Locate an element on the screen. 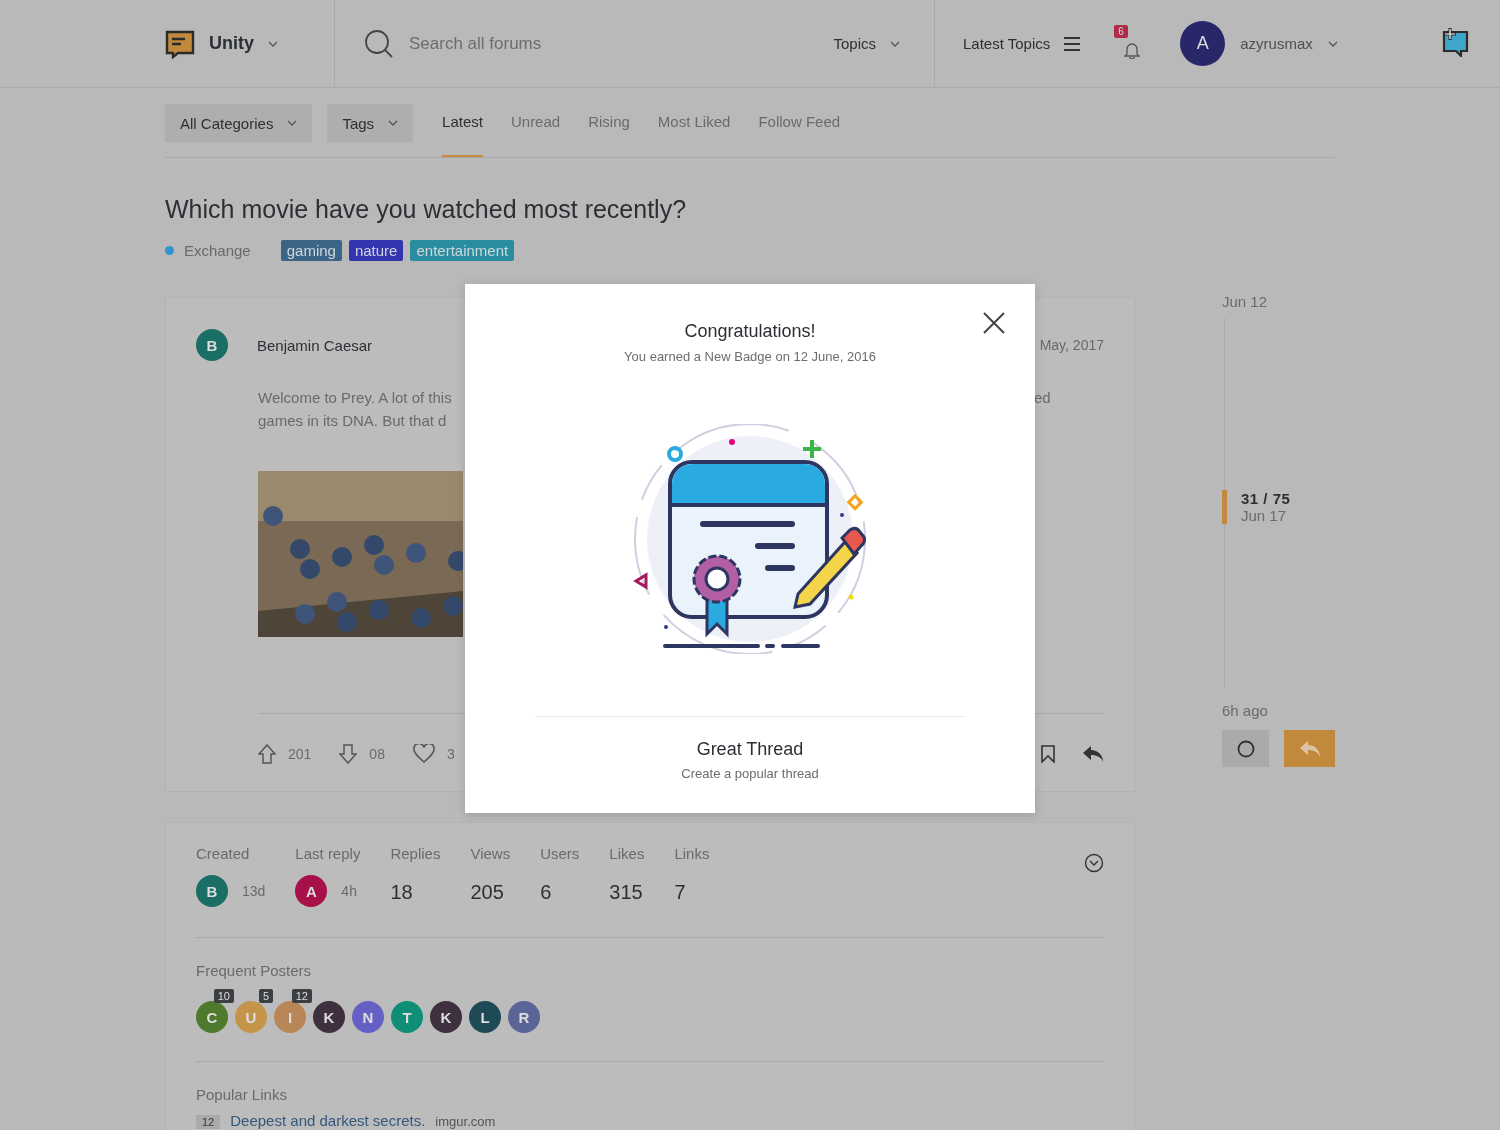 Image resolution: width=1500 pixels, height=1130 pixels. topic-tag: nature is located at coordinates (376, 250).